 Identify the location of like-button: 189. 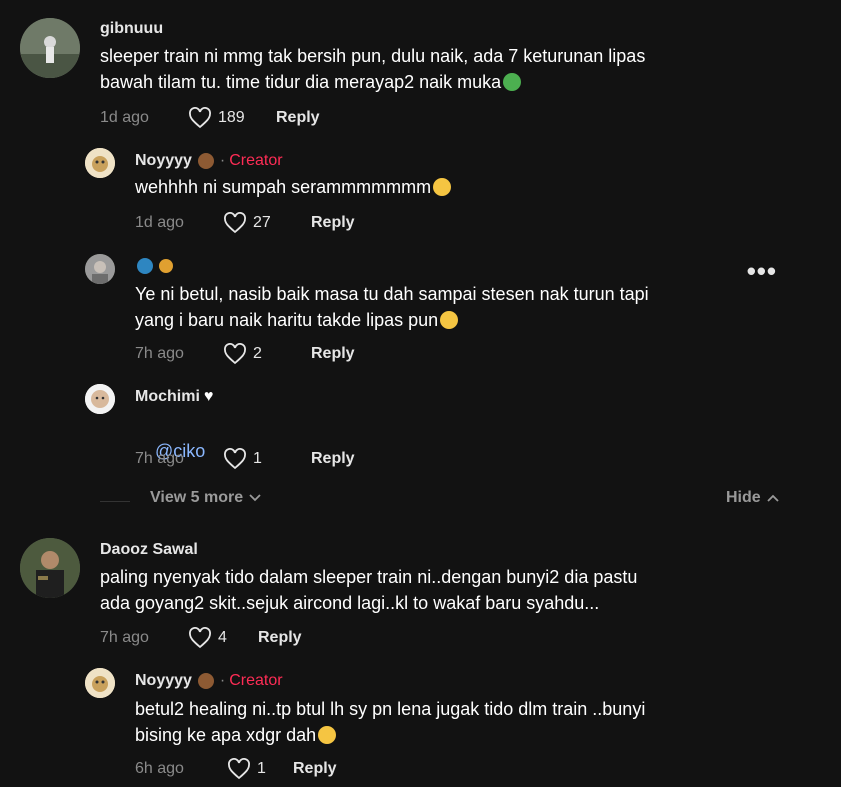
(232, 118).